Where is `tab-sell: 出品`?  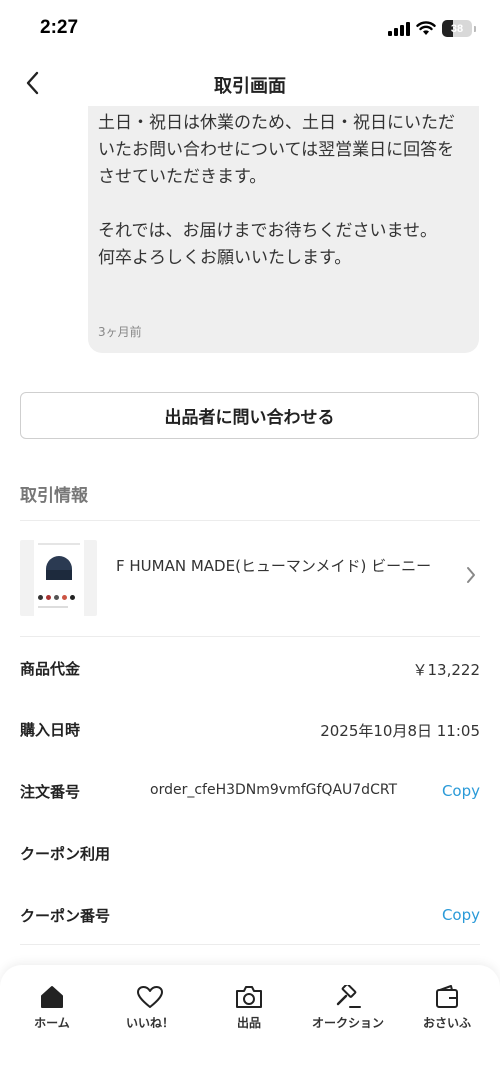
tab-sell: 出品 is located at coordinates (249, 1008).